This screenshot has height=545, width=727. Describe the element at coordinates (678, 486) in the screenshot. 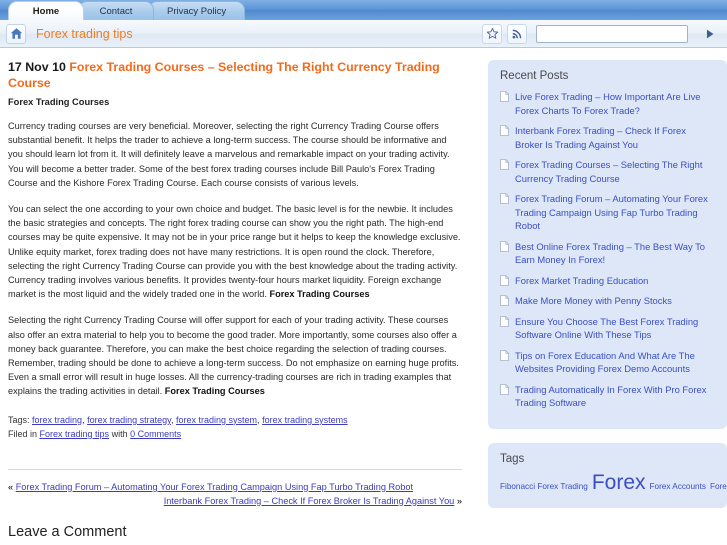

I see `tag-cloud-link: Forex Accounts` at that location.